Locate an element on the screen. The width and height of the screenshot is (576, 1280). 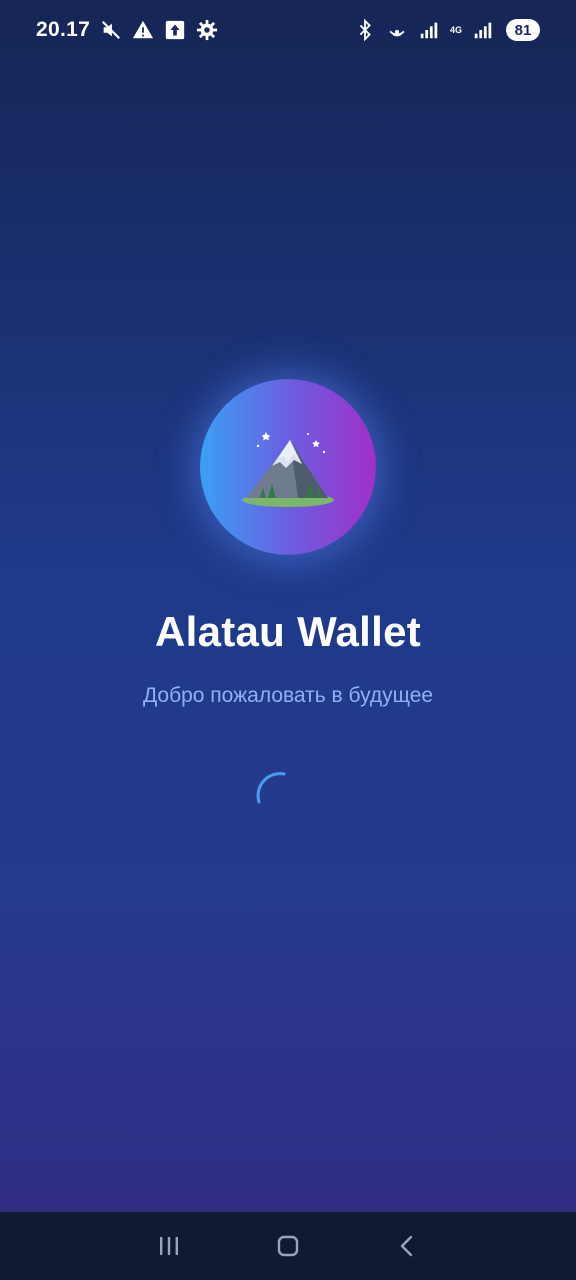
battery-indicator: 81 is located at coordinates (523, 30).